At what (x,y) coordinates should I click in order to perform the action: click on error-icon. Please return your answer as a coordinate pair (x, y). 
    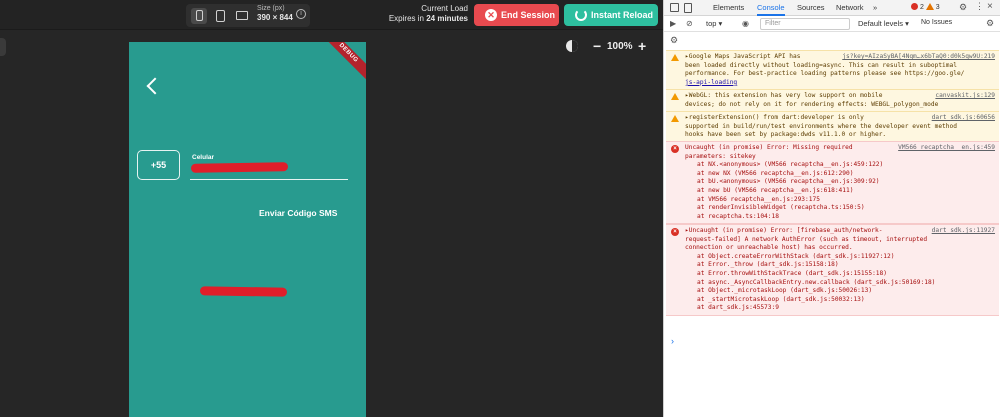
    Looking at the image, I should click on (914, 6).